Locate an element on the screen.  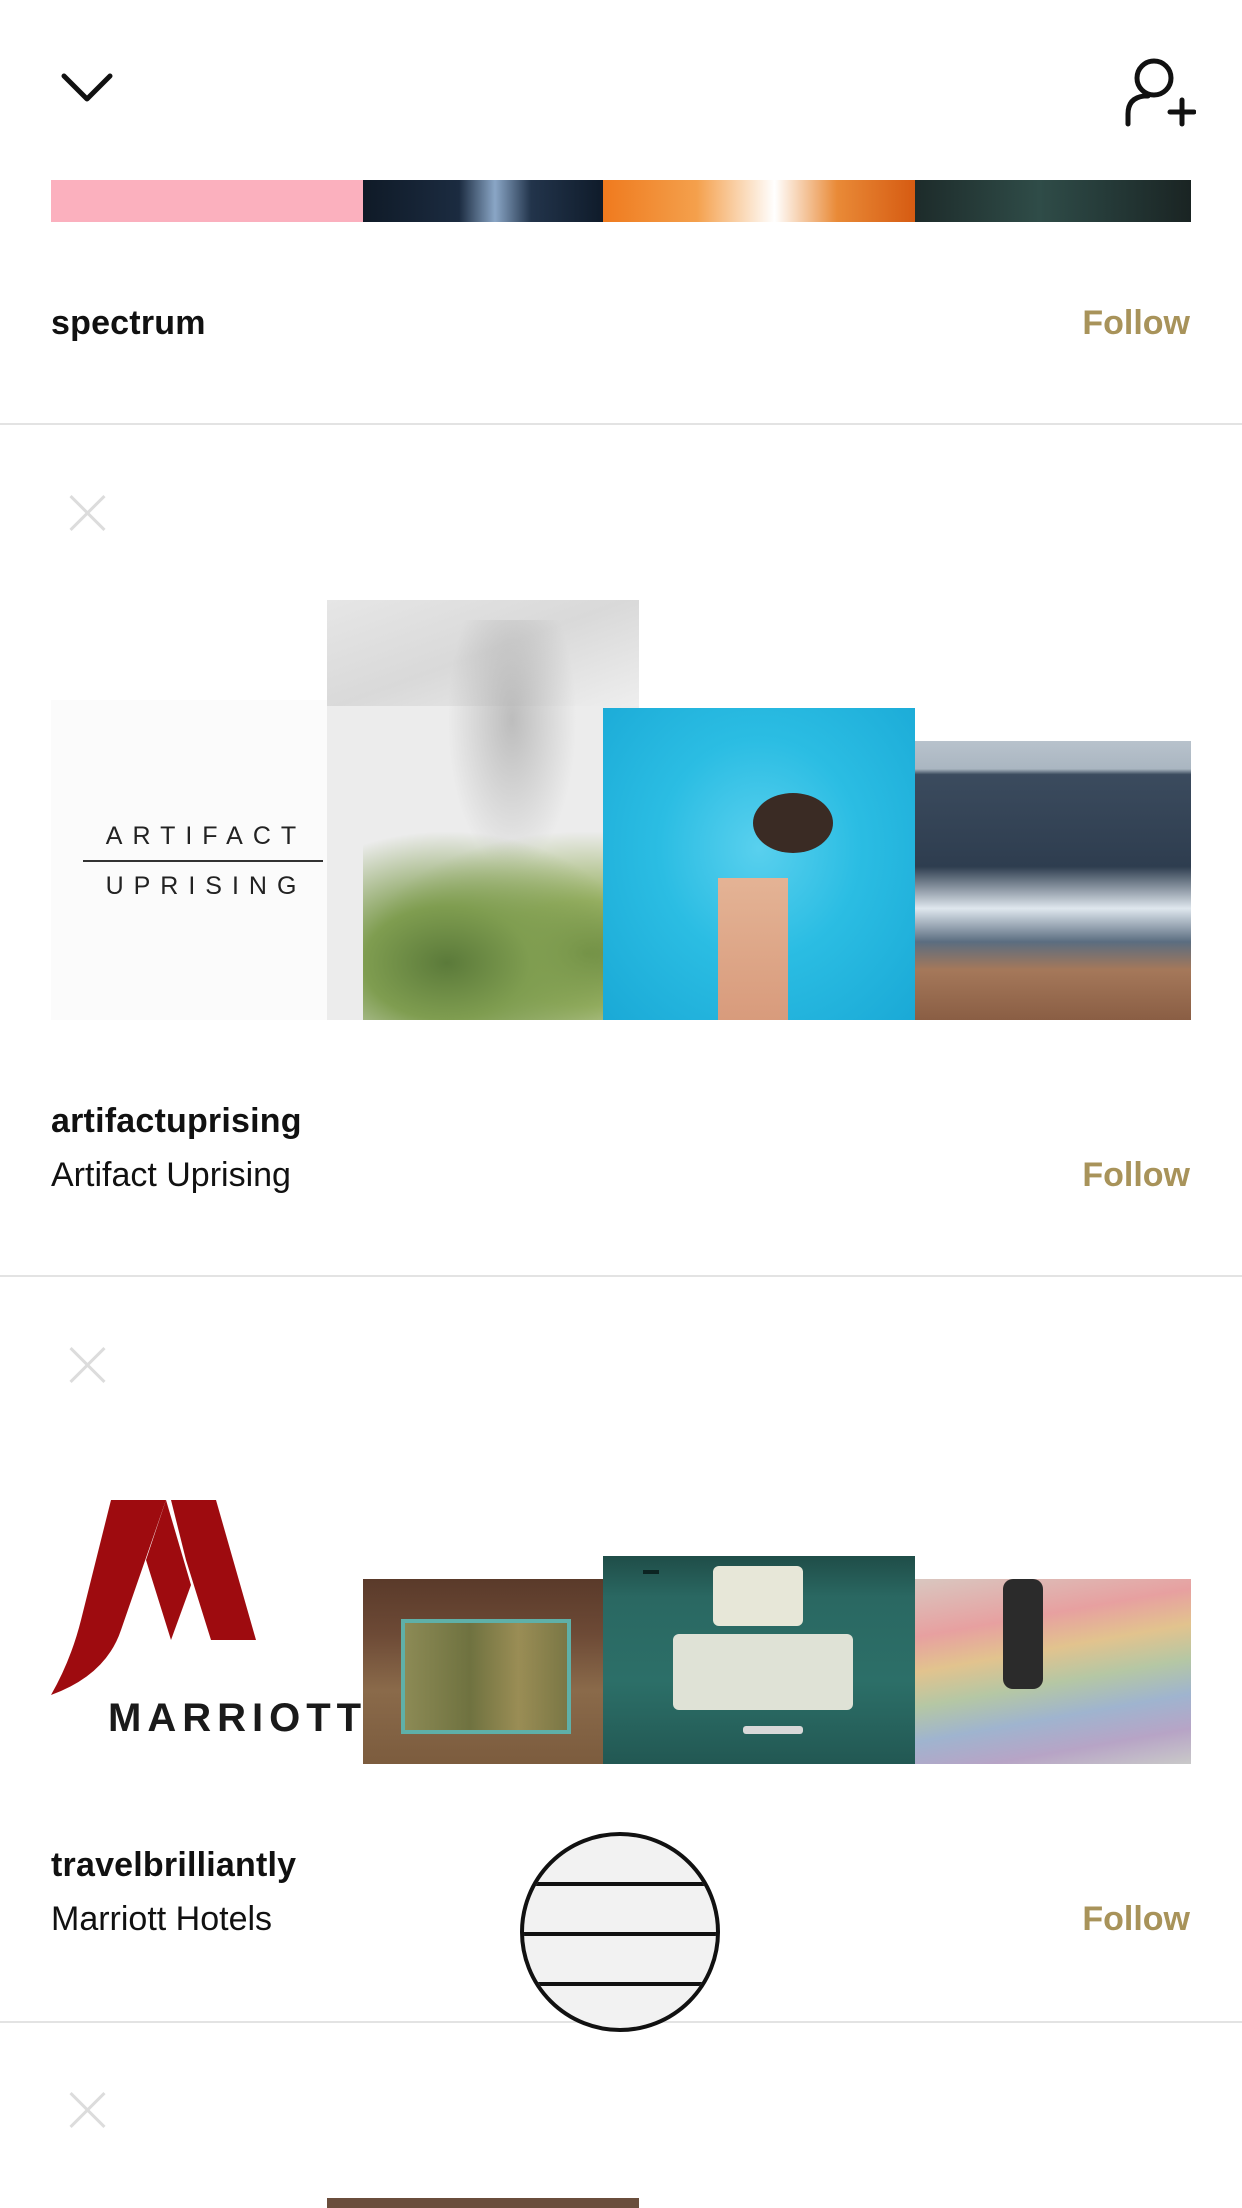
artifact-uprising-logo: ARTIFACT UPRISING is located at coordinates (206, 860).